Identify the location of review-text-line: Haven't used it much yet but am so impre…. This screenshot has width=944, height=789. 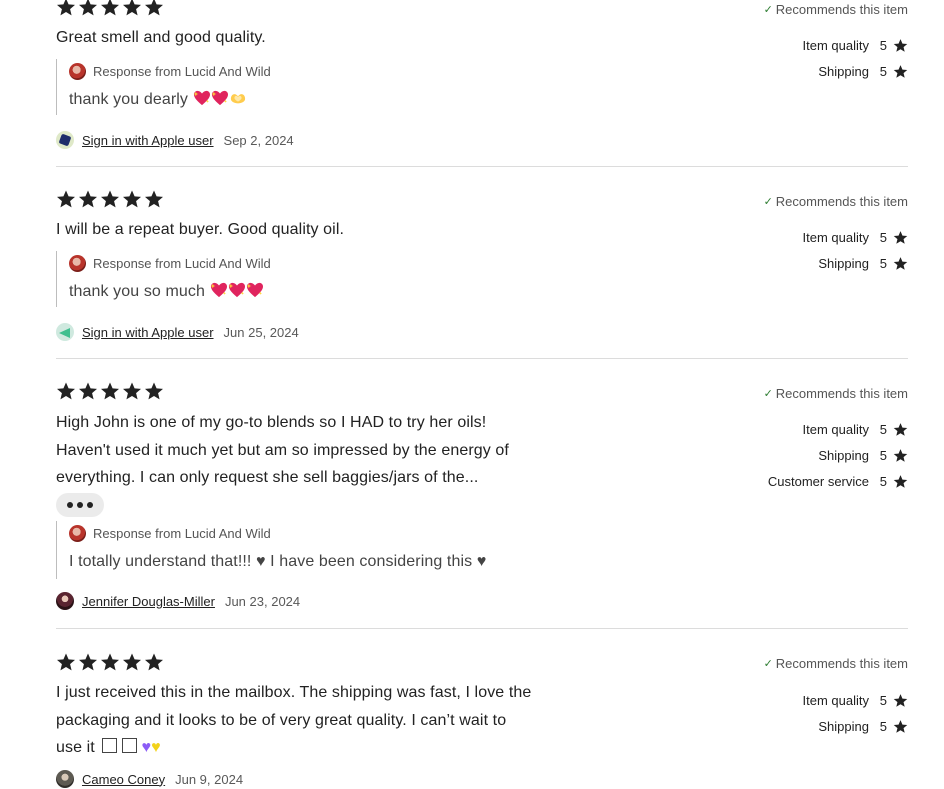
(282, 450).